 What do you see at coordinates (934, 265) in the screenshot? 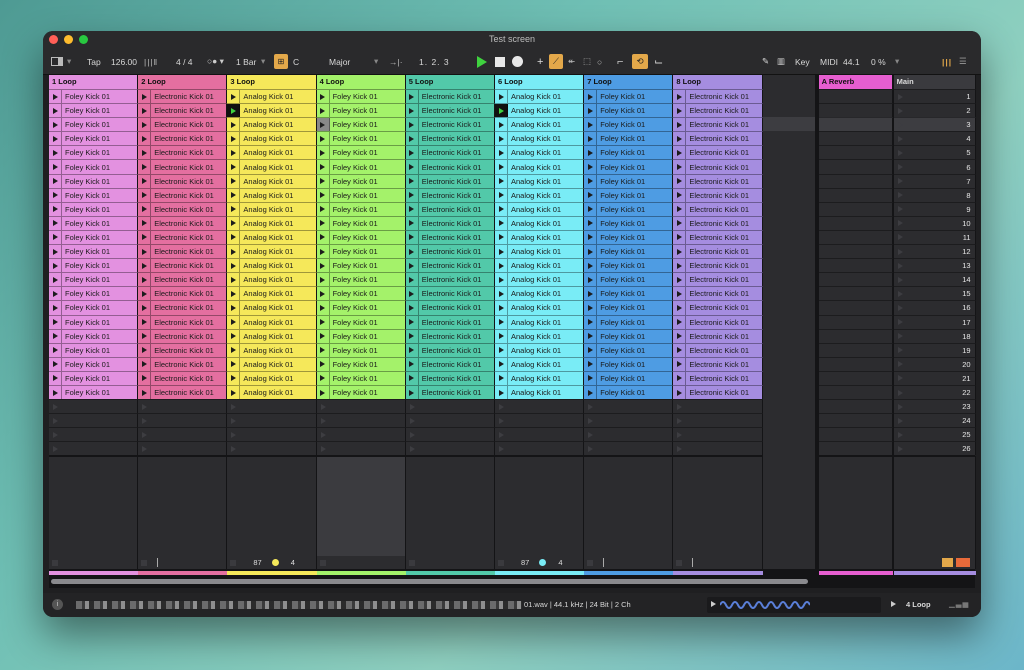
I see `scene-launch-slot: 13` at bounding box center [934, 265].